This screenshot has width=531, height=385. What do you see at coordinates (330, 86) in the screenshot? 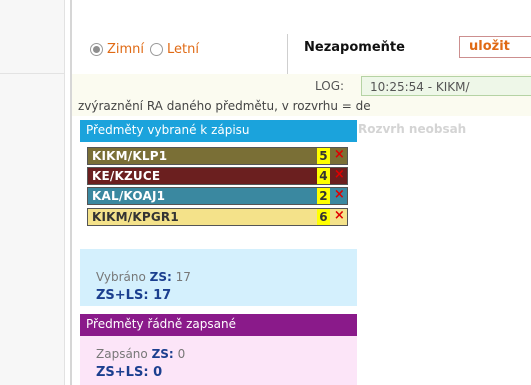
I see `log-label: LOG:` at bounding box center [330, 86].